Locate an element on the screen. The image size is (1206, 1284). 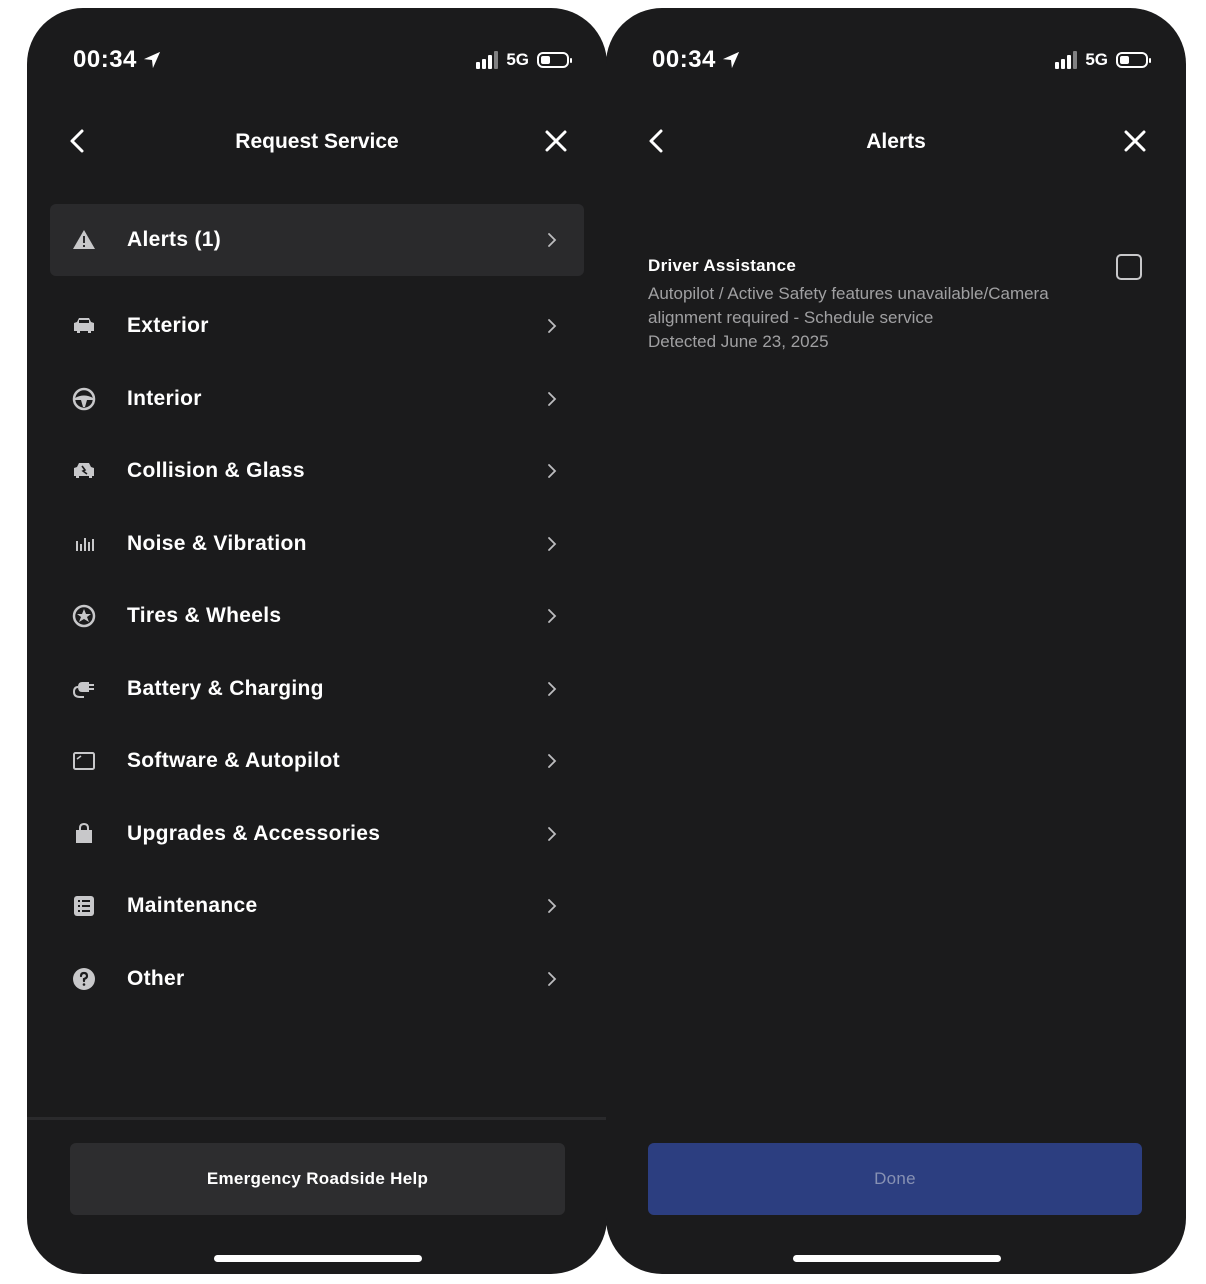
menu-item-software-autopilot: Software & Autopilot is located at coordinates (317, 761).